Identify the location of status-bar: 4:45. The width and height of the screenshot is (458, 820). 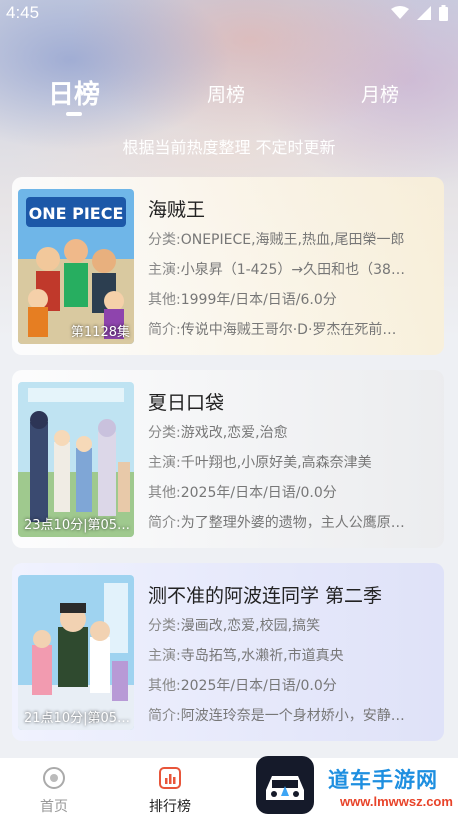
(229, 13).